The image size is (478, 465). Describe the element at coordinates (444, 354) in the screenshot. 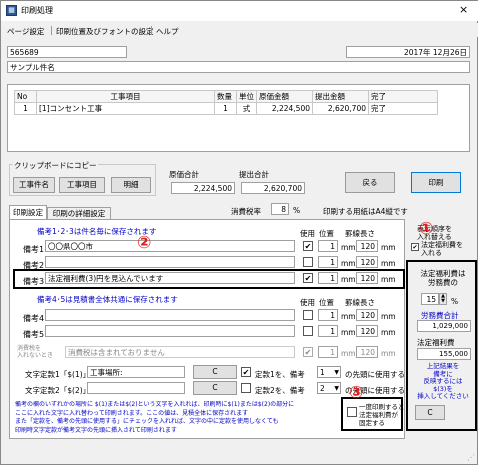

I see `welfare-amount-field: 155,000` at that location.